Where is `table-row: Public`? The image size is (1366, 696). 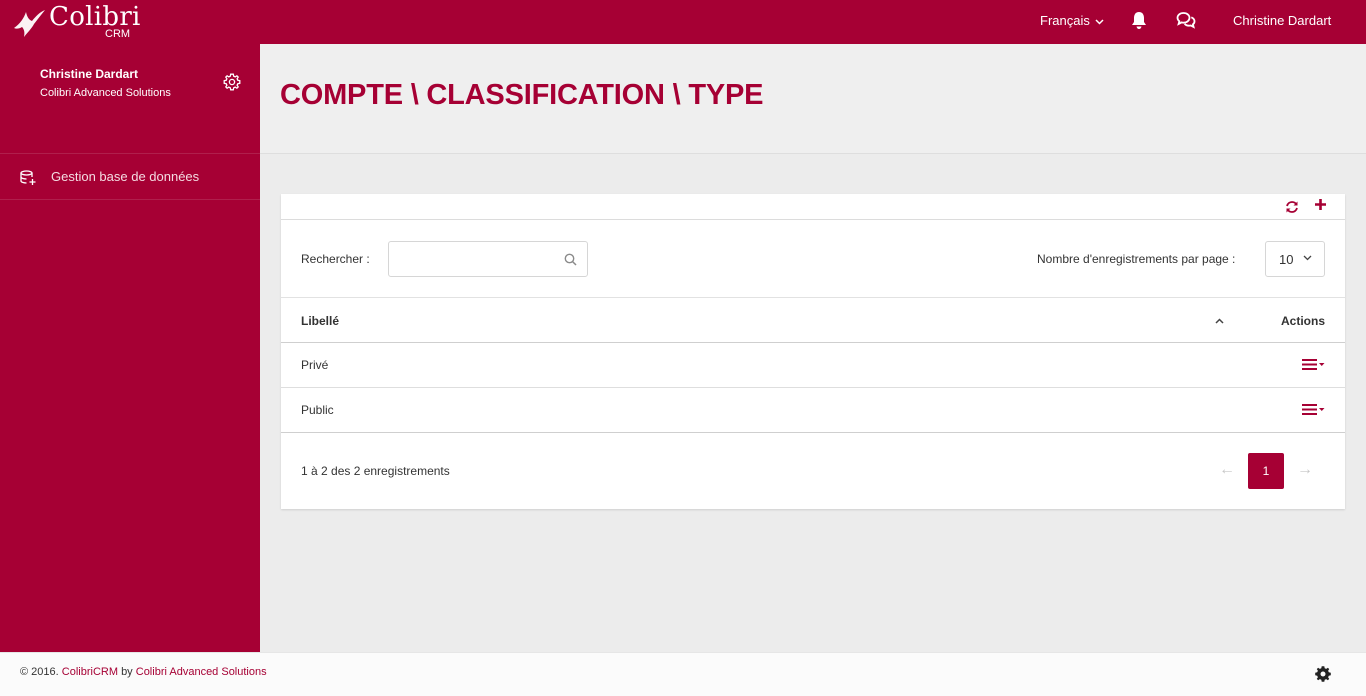
table-row: Public is located at coordinates (813, 410).